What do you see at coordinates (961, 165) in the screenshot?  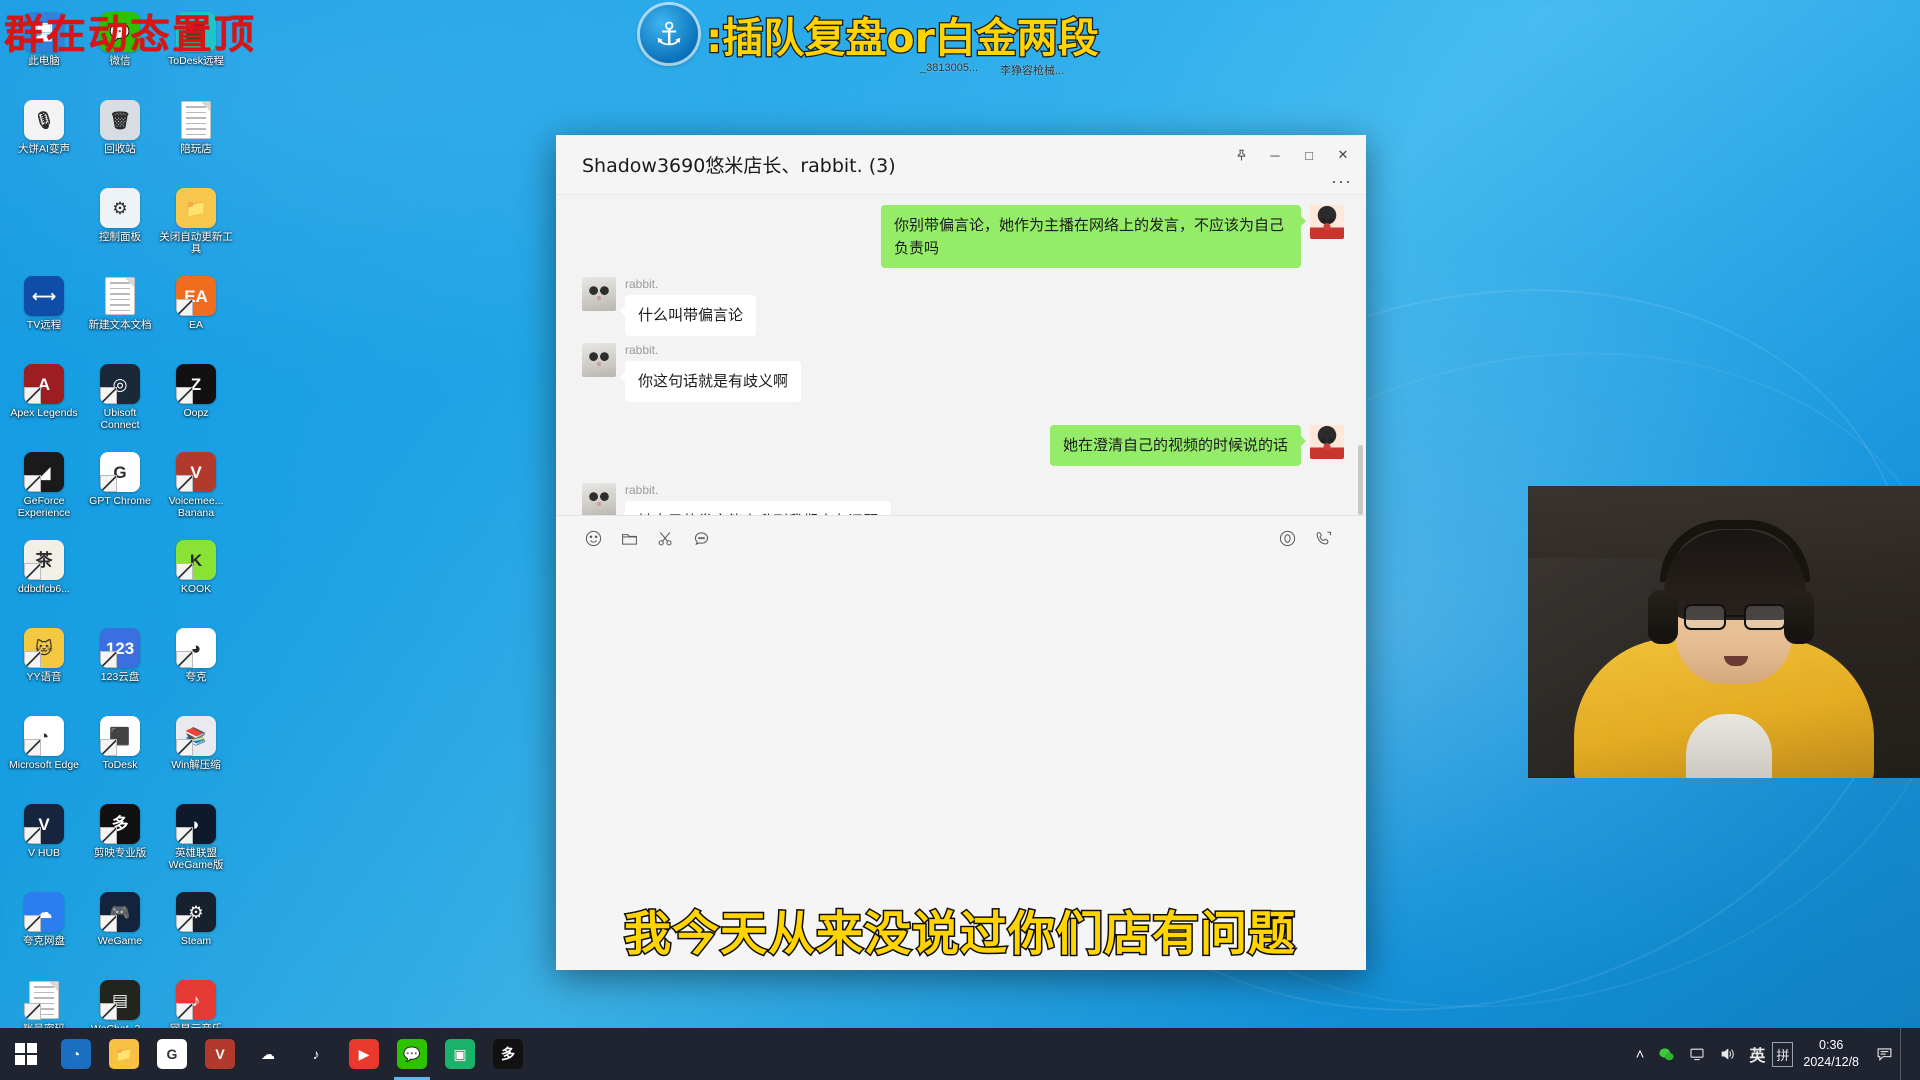 I see `window-title-bar: Shadow3690悠米店长、rabbit. (3) ─ □ ✕ ···` at bounding box center [961, 165].